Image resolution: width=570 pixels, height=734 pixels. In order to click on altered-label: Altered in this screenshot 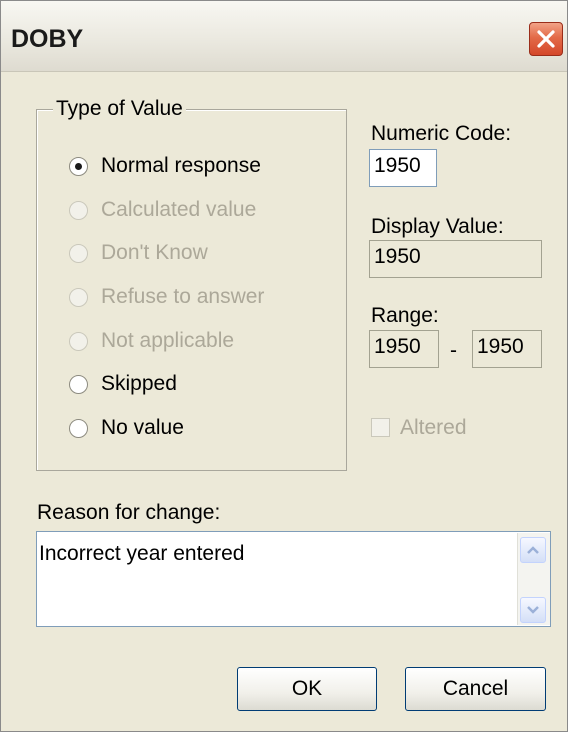, I will do `click(433, 427)`.